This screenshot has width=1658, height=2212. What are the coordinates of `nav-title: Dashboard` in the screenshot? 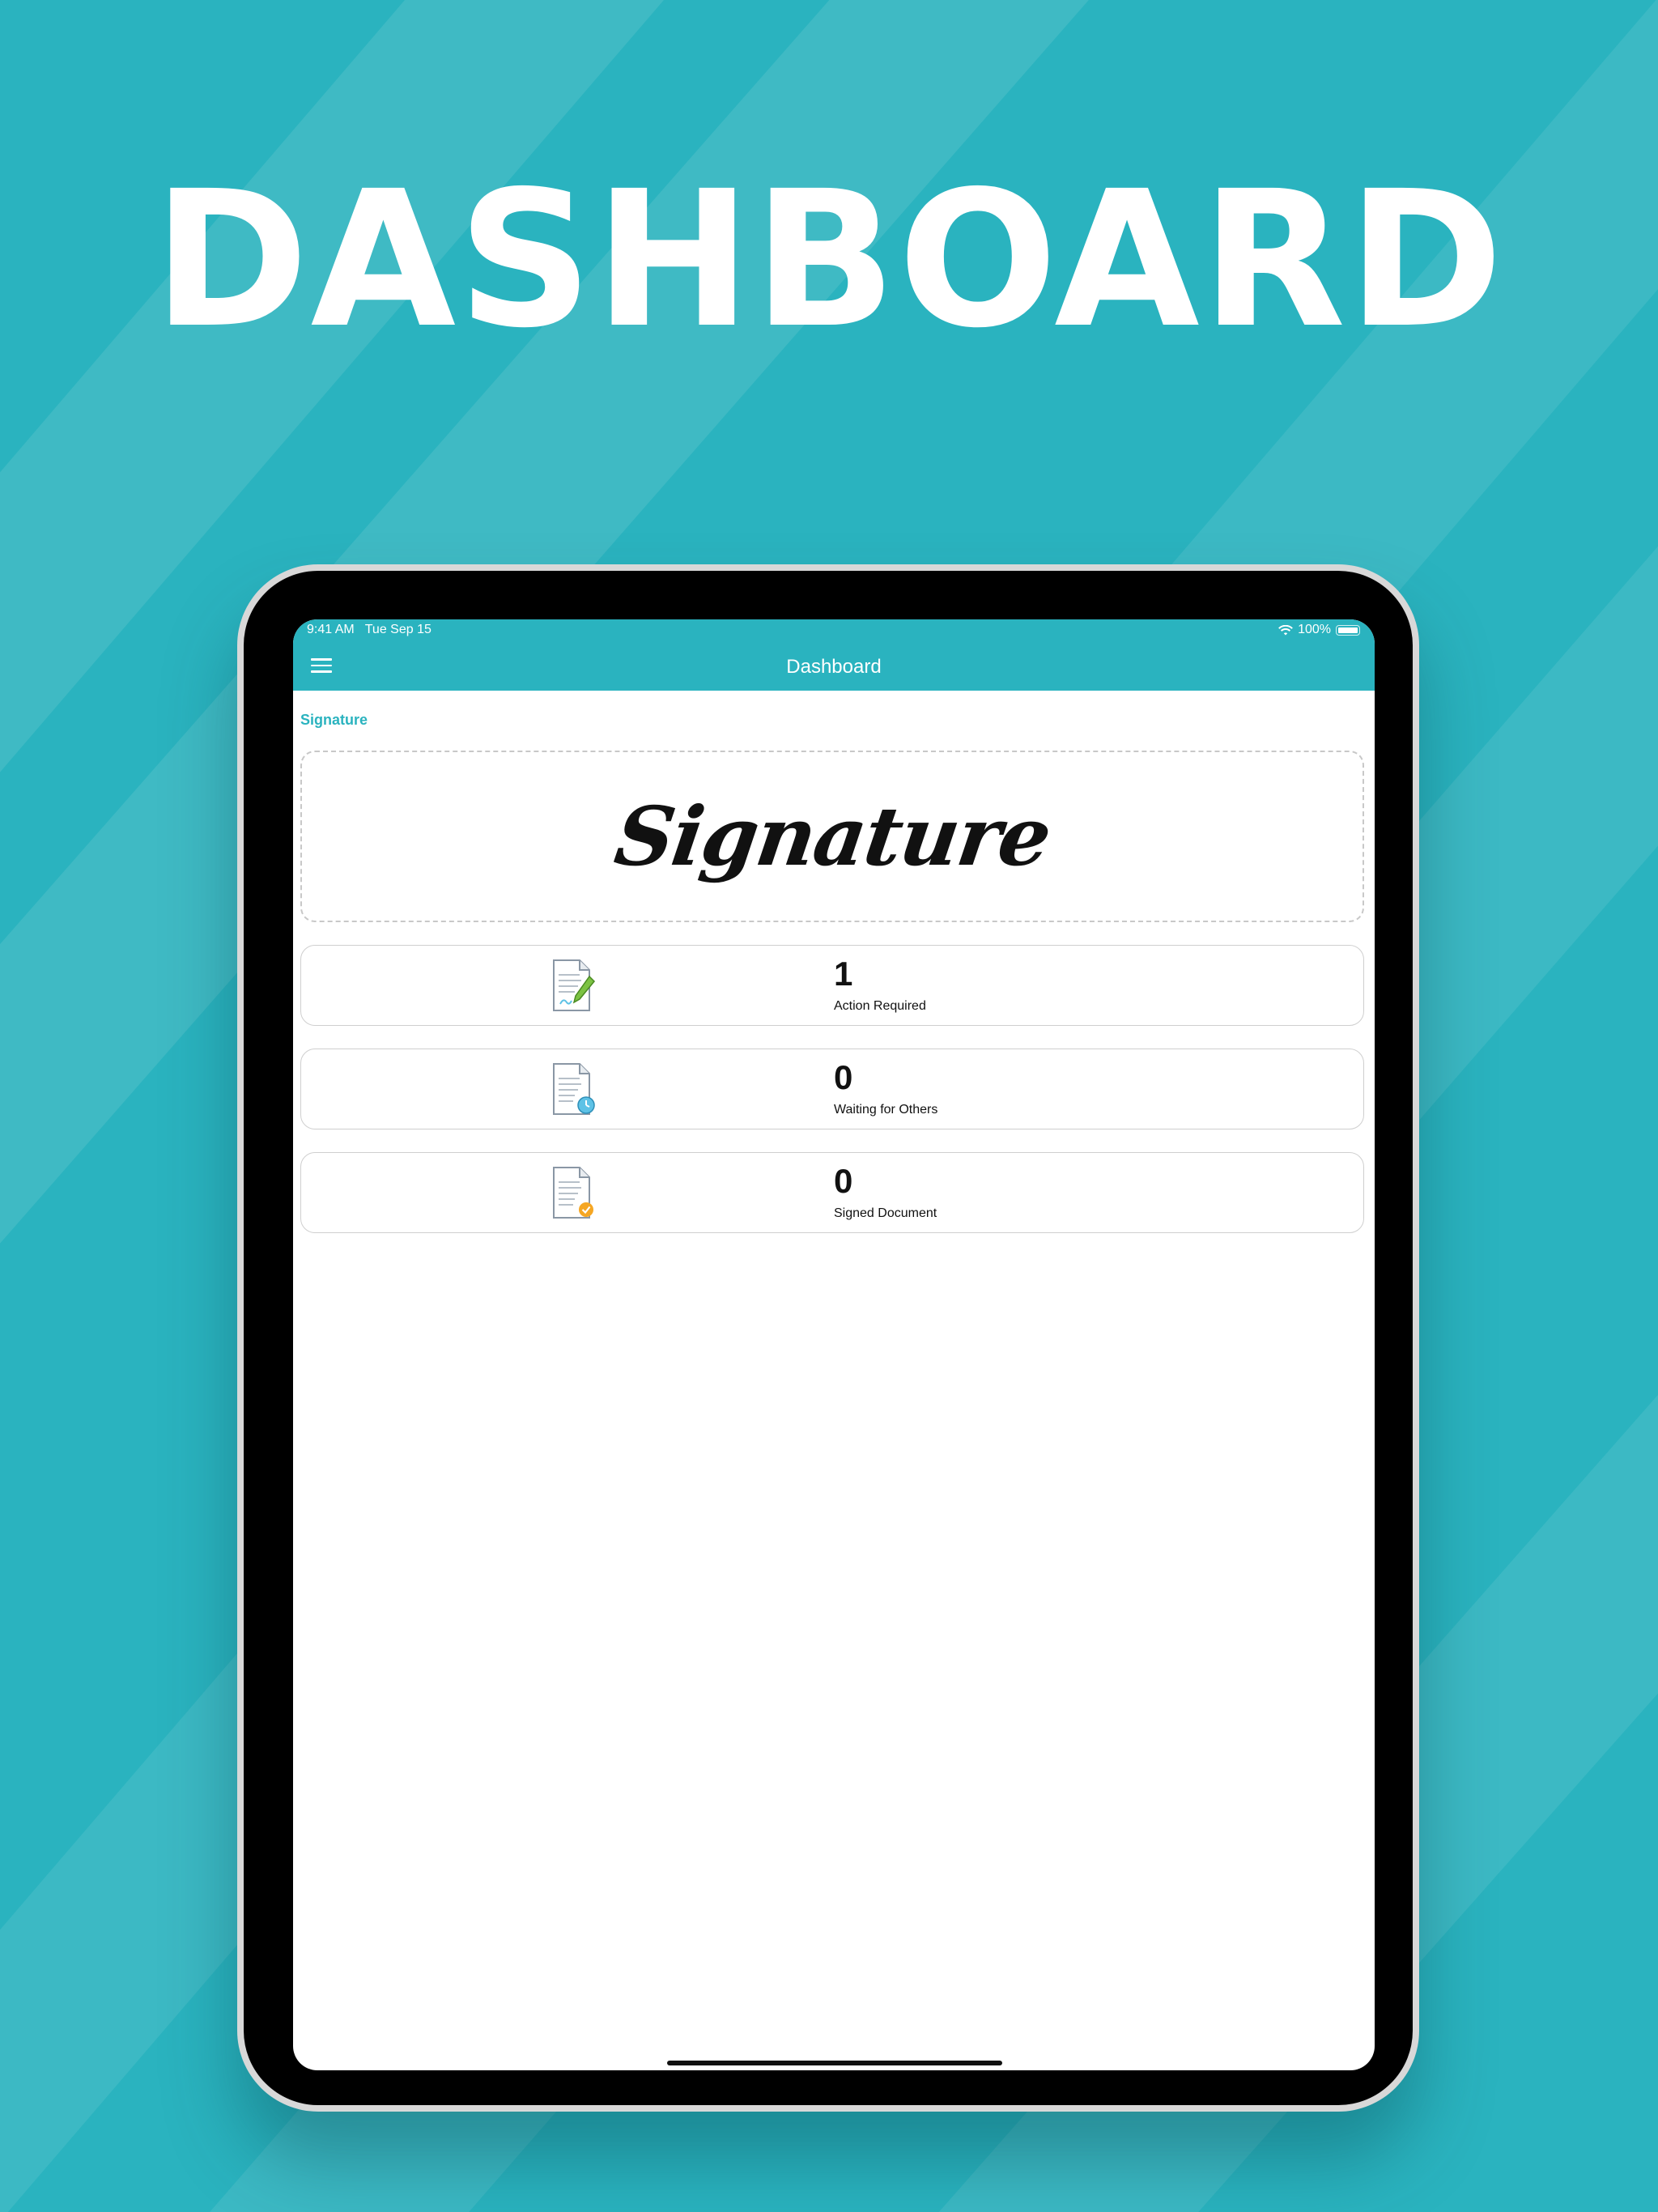 It's located at (834, 667).